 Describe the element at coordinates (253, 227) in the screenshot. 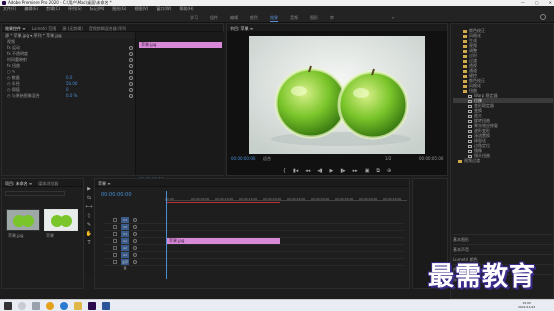

I see `timeline-track: V2` at that location.